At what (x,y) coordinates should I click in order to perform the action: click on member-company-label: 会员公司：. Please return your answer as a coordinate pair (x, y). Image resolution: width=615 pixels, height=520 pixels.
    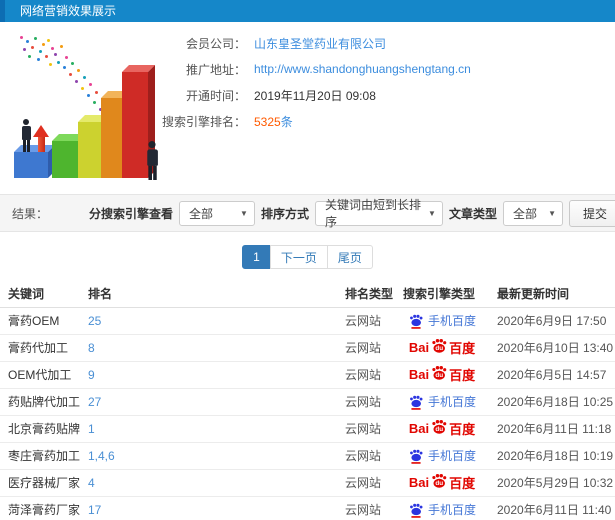
    Looking at the image, I should click on (215, 43).